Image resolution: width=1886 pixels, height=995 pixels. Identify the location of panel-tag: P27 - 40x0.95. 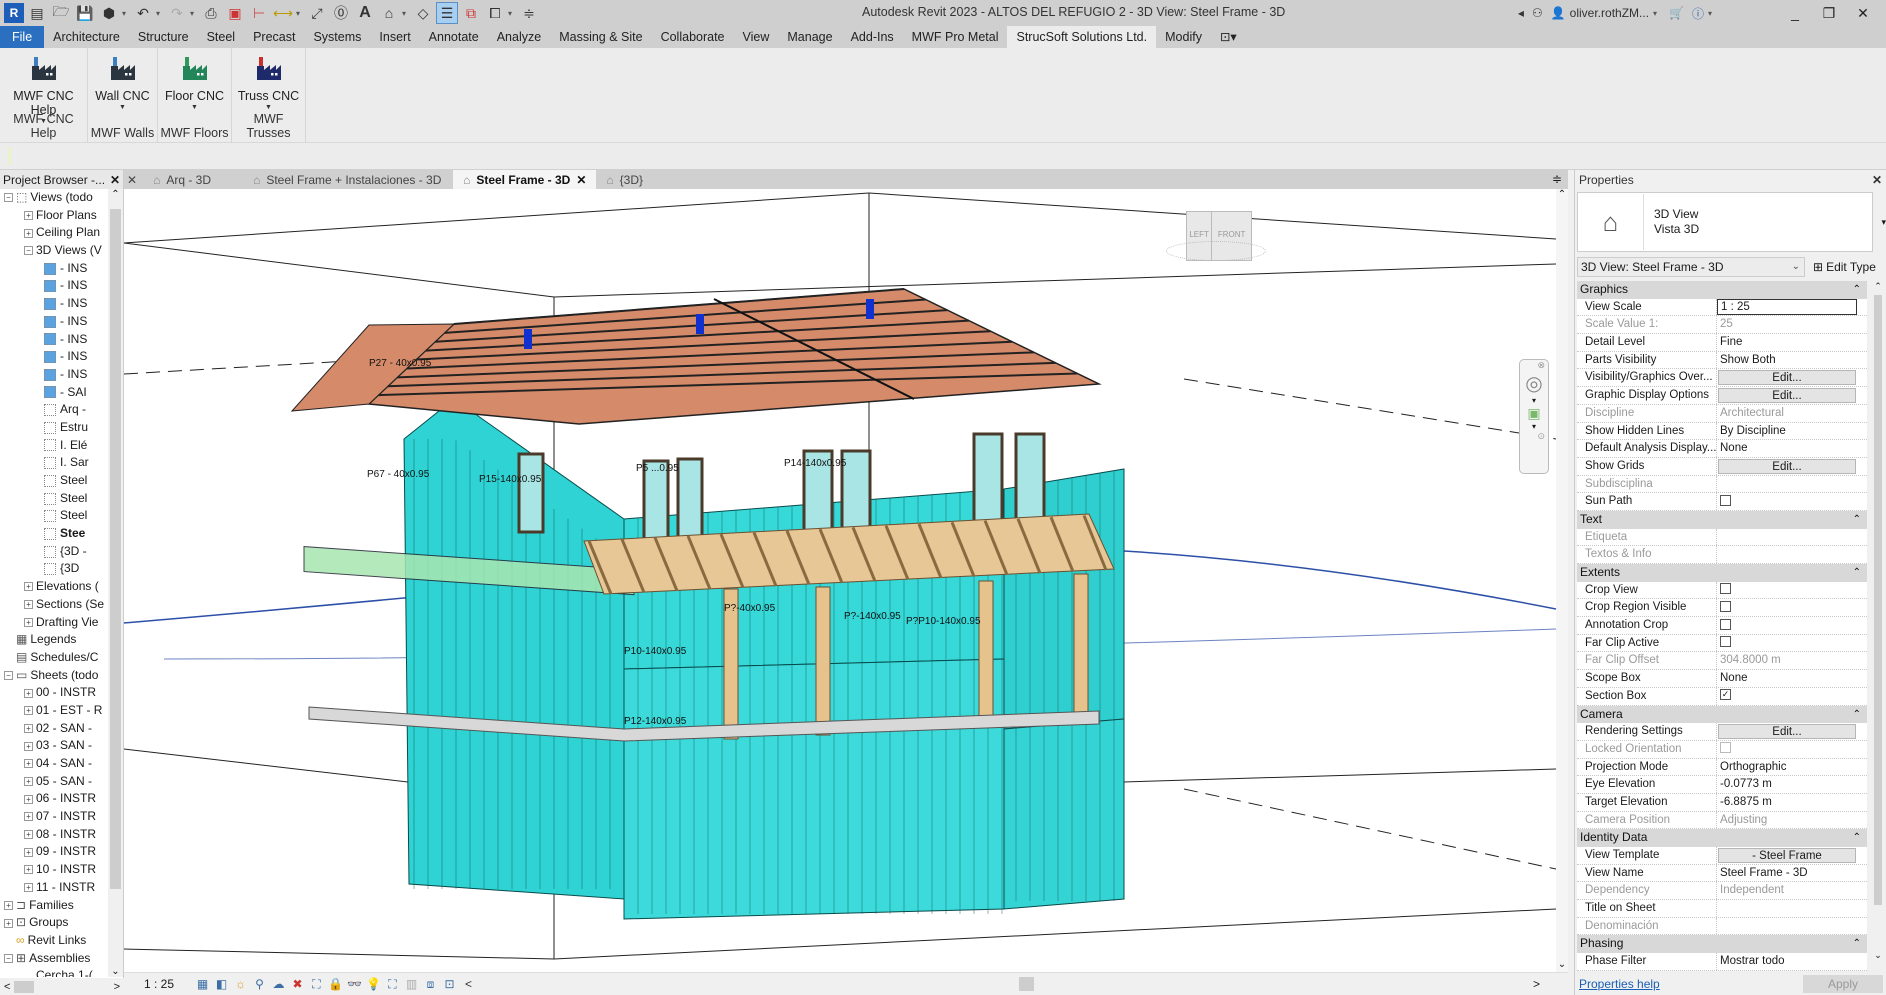
(400, 363).